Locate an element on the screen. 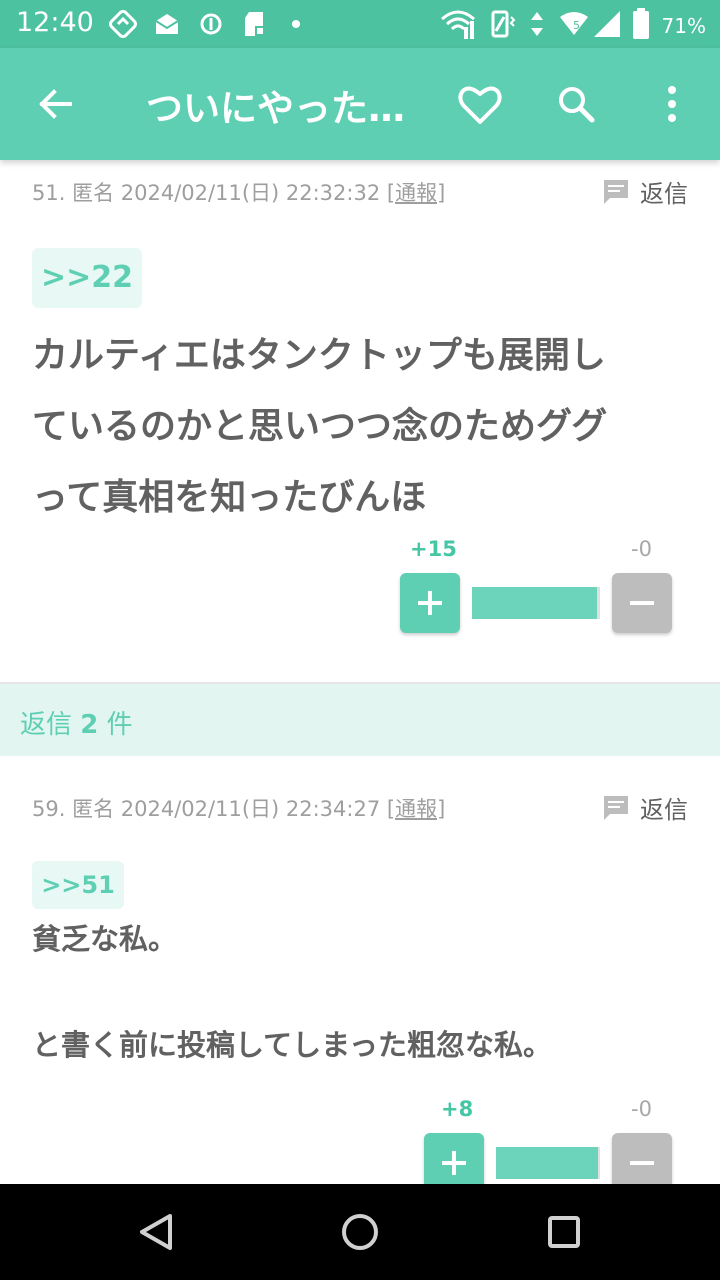 The height and width of the screenshot is (1280, 720). mail-icon is located at coordinates (167, 24).